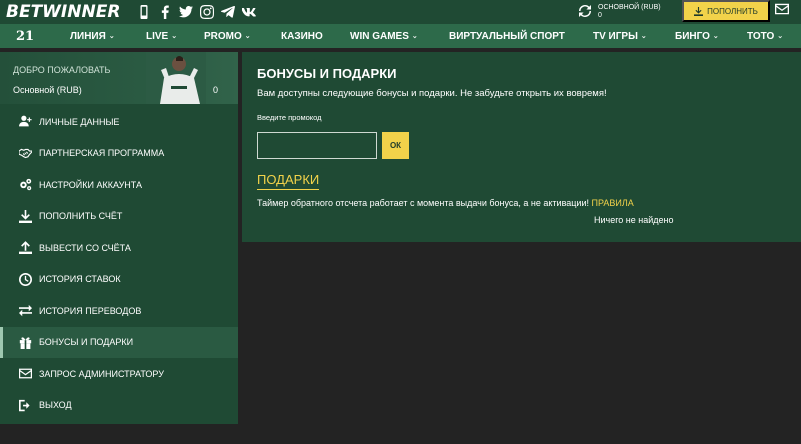 This screenshot has width=801, height=444. What do you see at coordinates (223, 36) in the screenshot?
I see `nav-item-label: PROMO` at bounding box center [223, 36].